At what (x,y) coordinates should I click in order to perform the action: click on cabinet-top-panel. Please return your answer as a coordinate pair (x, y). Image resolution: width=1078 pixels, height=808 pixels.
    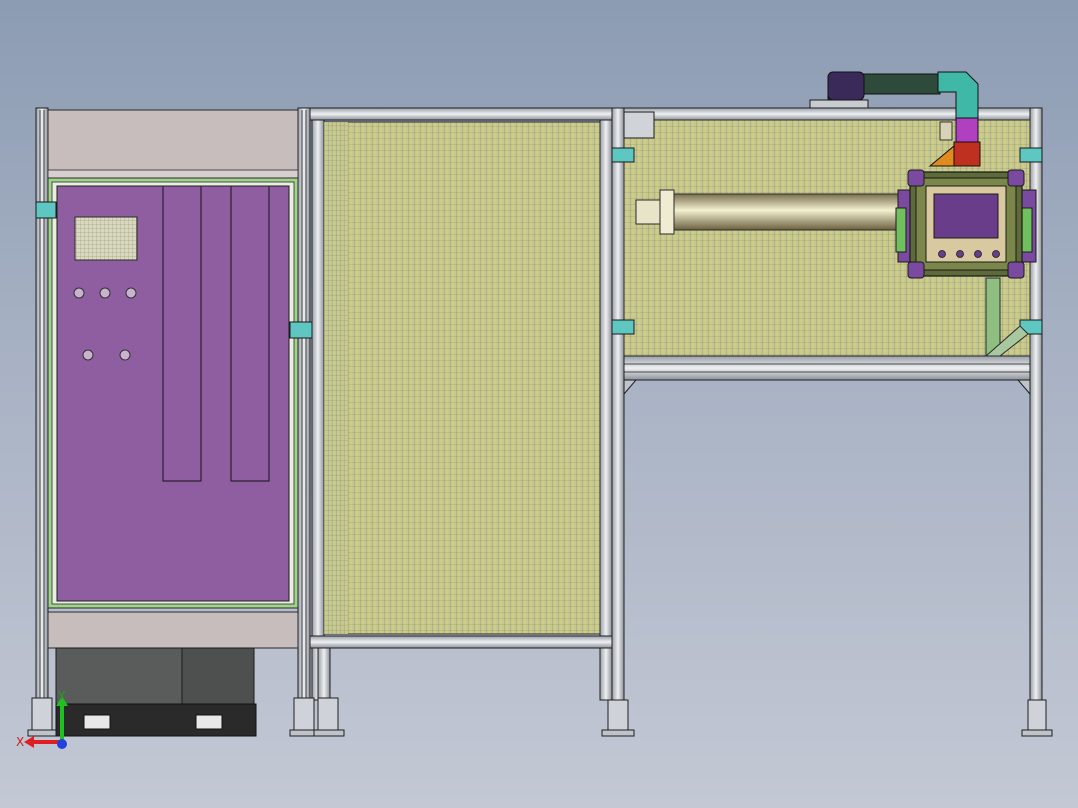
    Looking at the image, I should click on (173, 143).